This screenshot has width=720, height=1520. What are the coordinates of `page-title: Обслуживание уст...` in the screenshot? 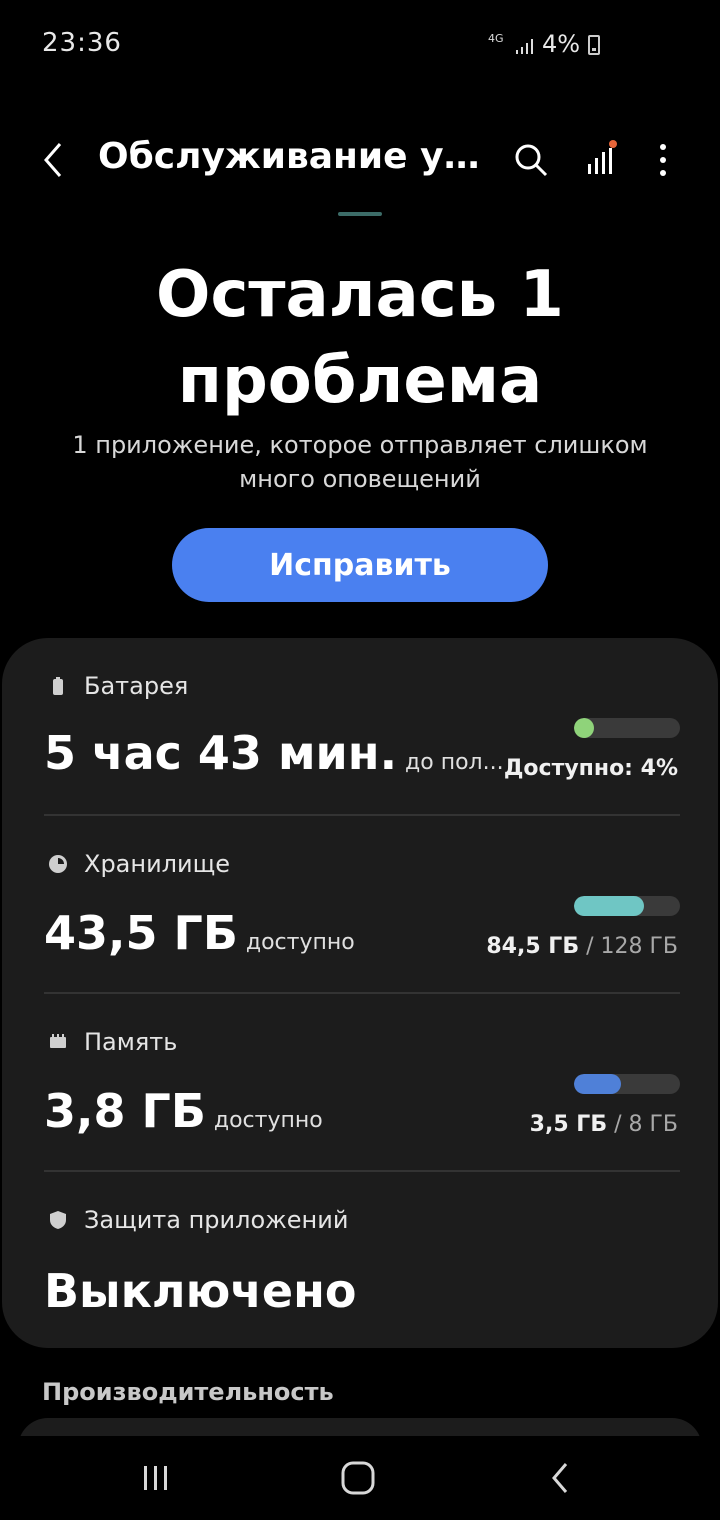 It's located at (298, 156).